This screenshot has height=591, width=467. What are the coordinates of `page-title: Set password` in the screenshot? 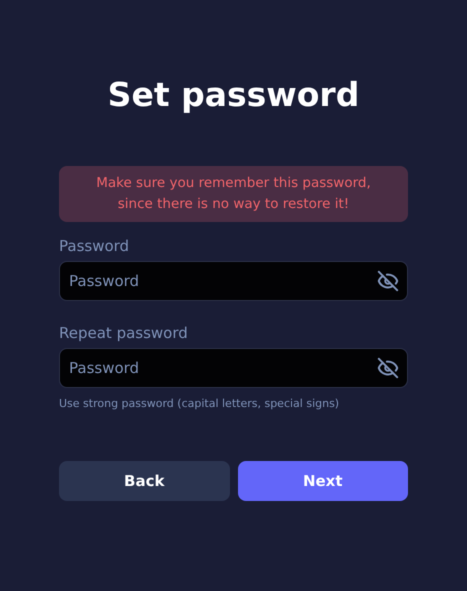 It's located at (233, 95).